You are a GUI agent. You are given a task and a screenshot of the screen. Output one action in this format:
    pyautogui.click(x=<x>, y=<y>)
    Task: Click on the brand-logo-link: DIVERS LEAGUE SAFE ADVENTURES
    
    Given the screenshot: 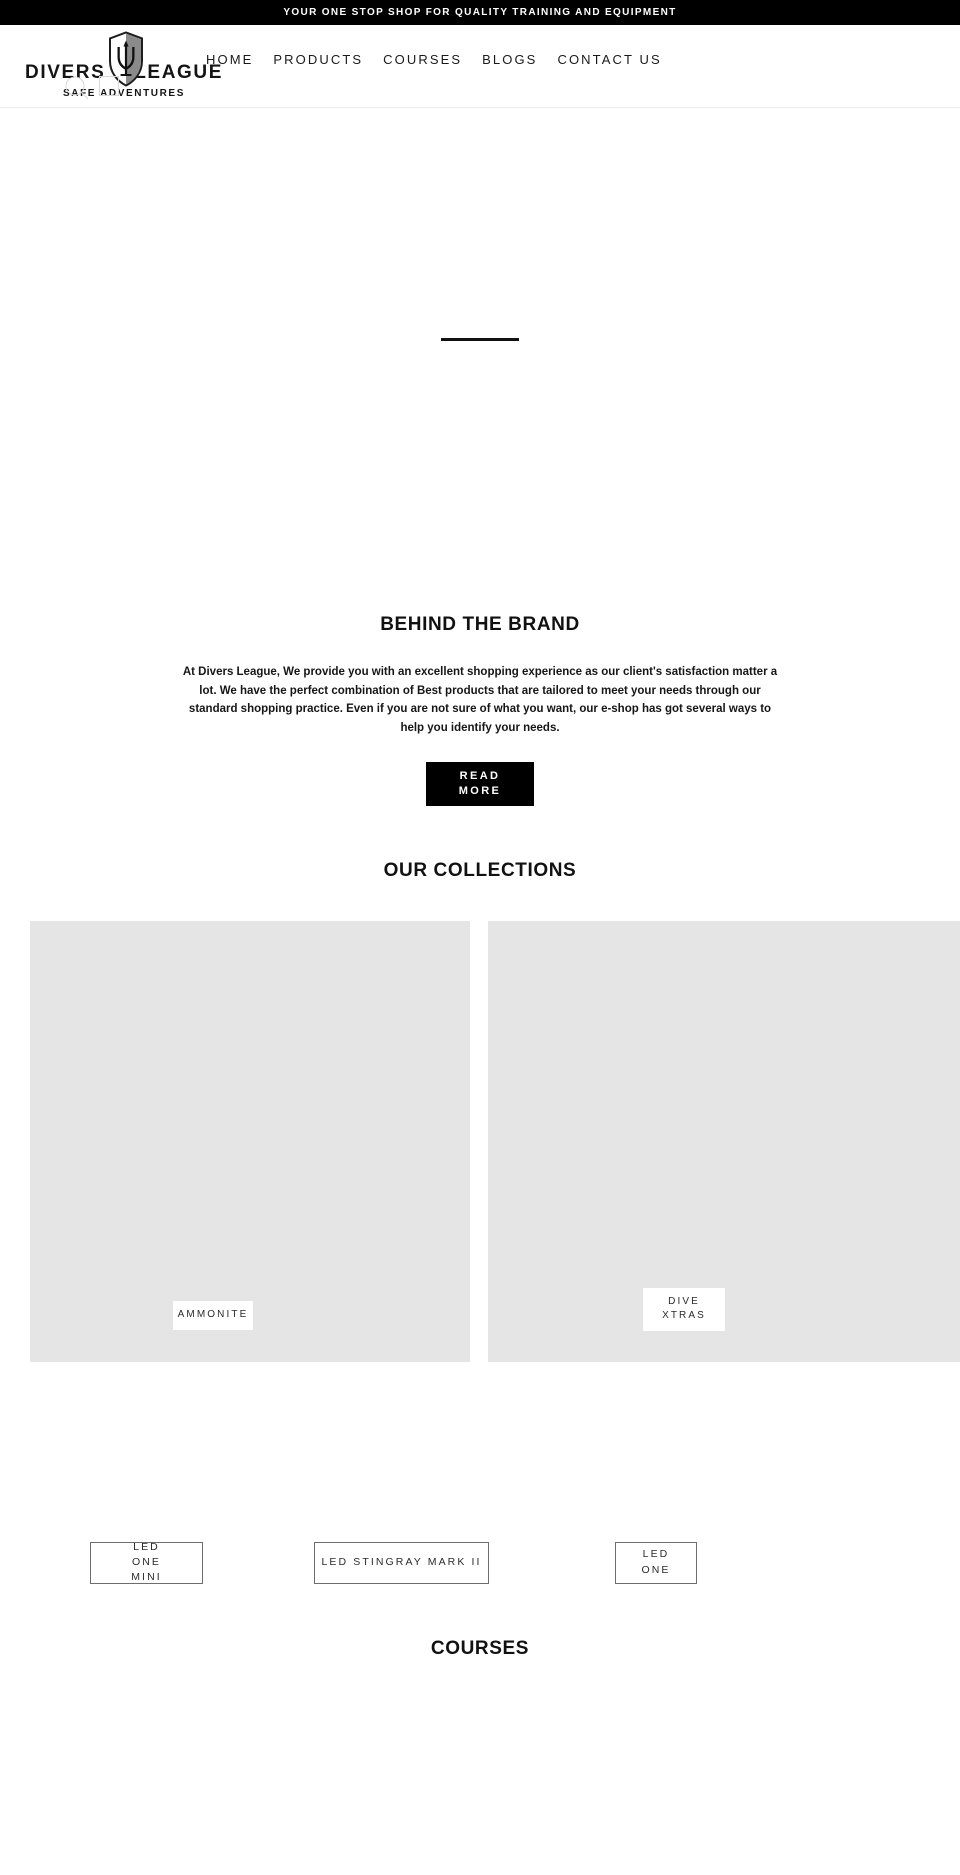 What is the action you would take?
    pyautogui.click(x=124, y=67)
    